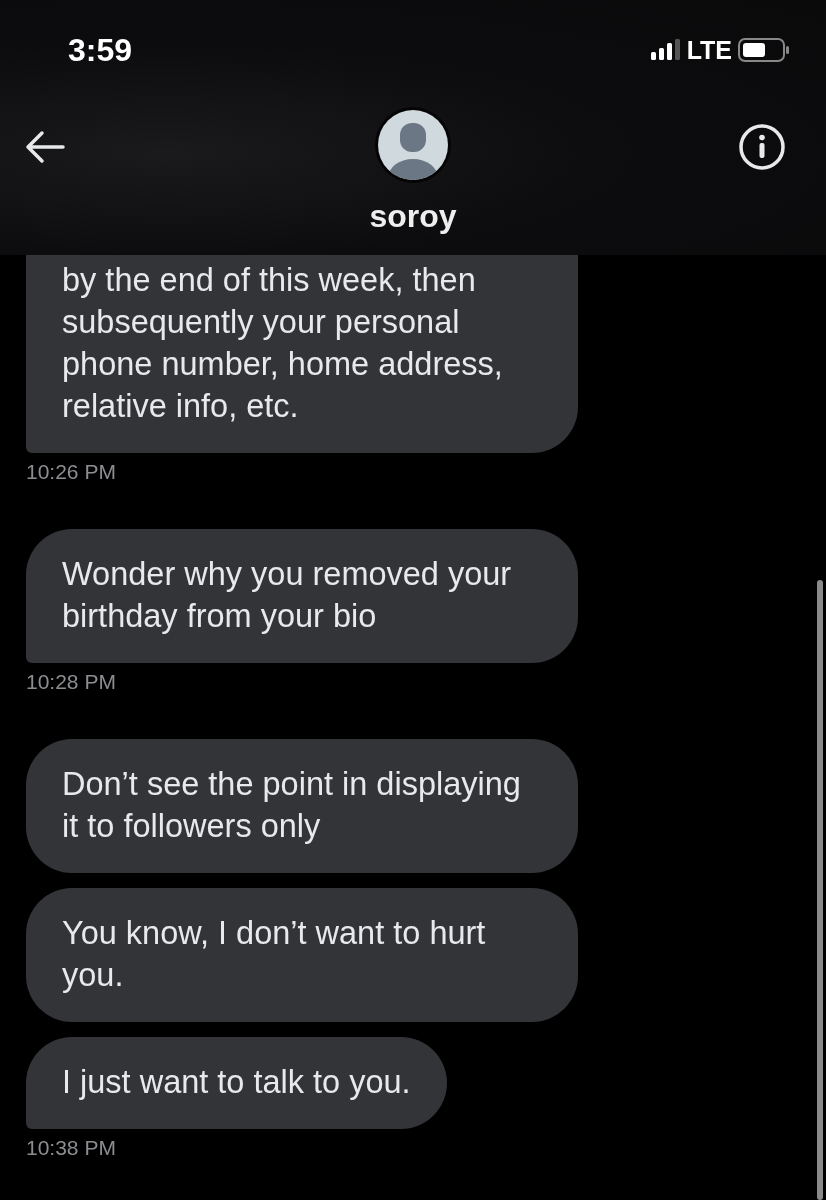 The height and width of the screenshot is (1200, 826). Describe the element at coordinates (71, 472) in the screenshot. I see `message-time: 10:26 PM` at that location.